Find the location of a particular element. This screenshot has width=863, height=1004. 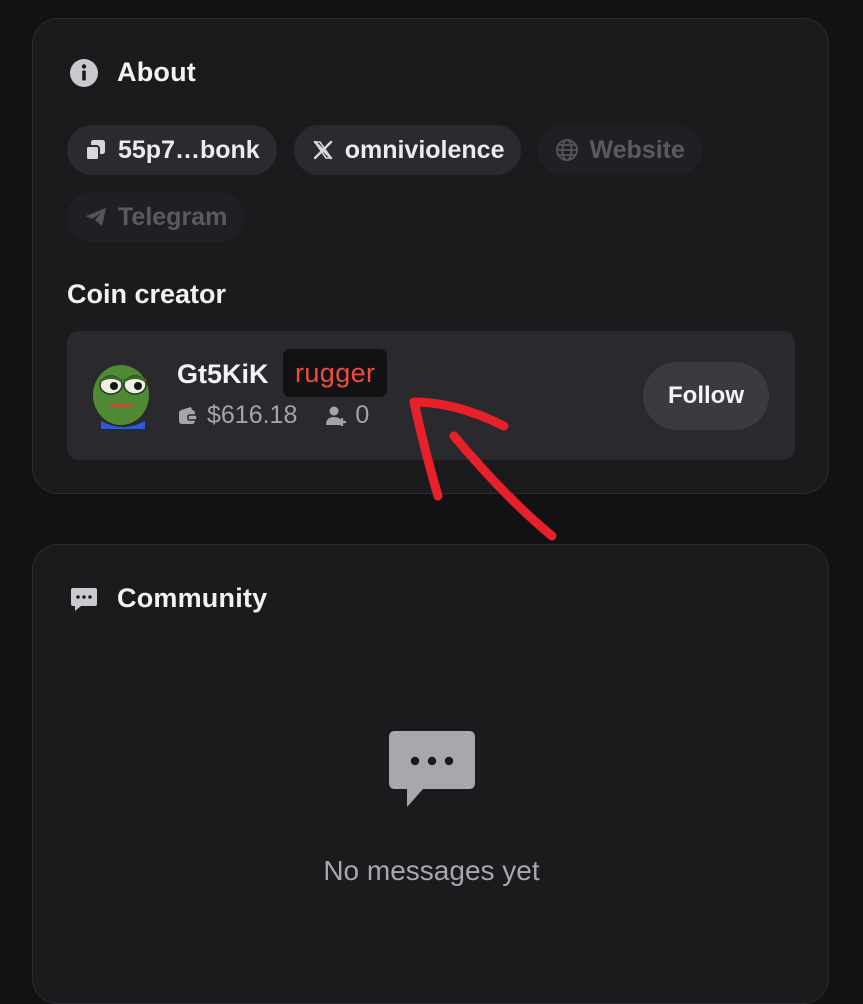

creator-name: Gt5KiK is located at coordinates (223, 374).